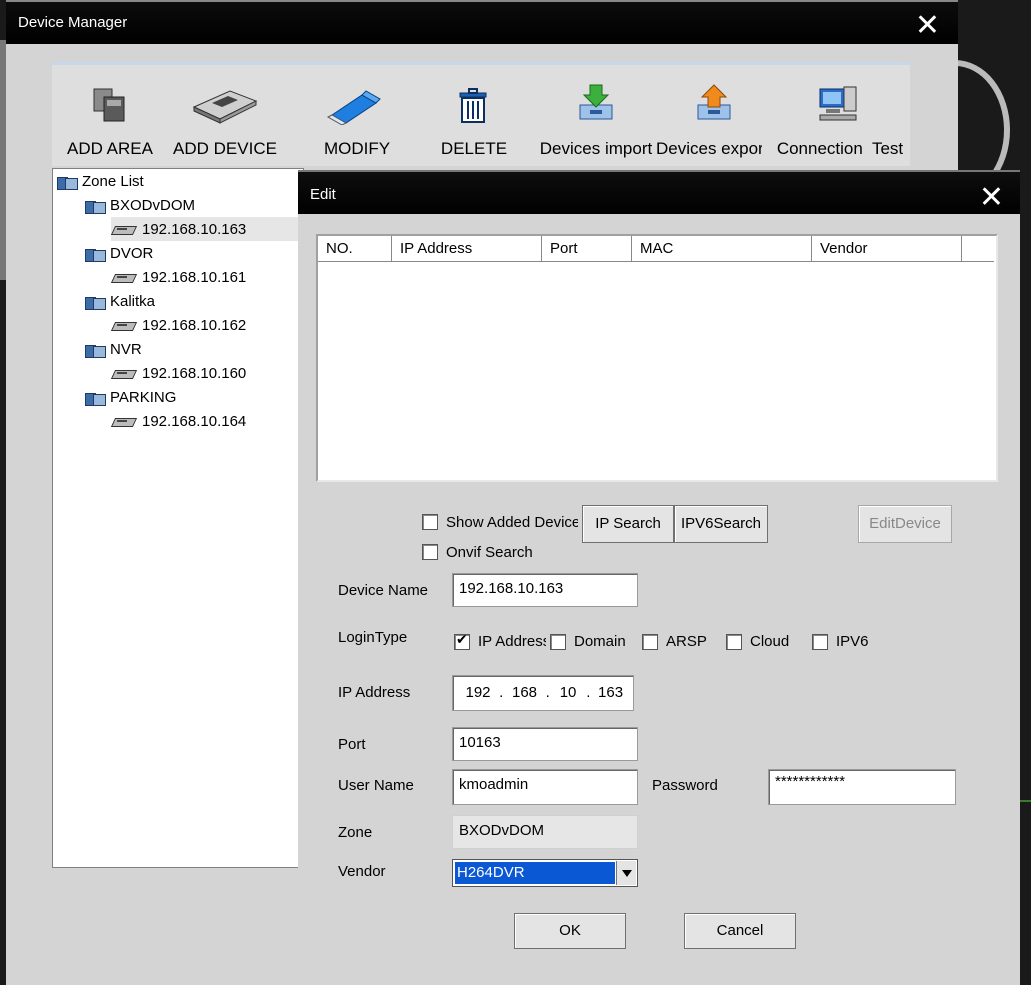 The width and height of the screenshot is (1031, 985). I want to click on tree-root-zone-list: Zone List, so click(100, 182).